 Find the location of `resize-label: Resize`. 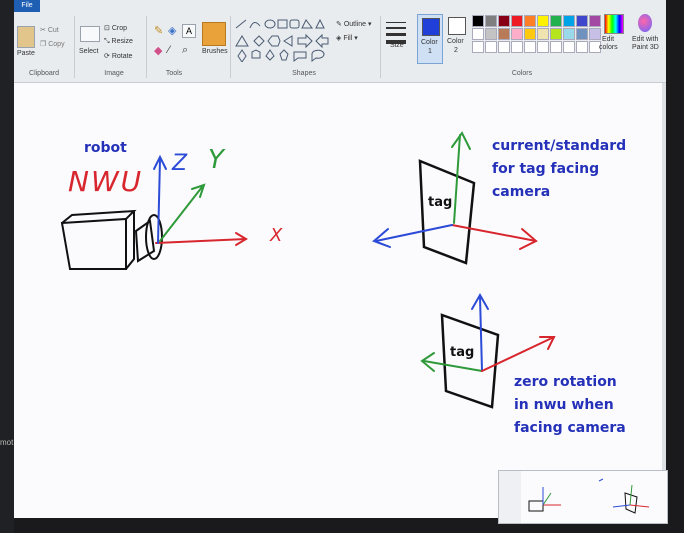

resize-label: Resize is located at coordinates (122, 41).